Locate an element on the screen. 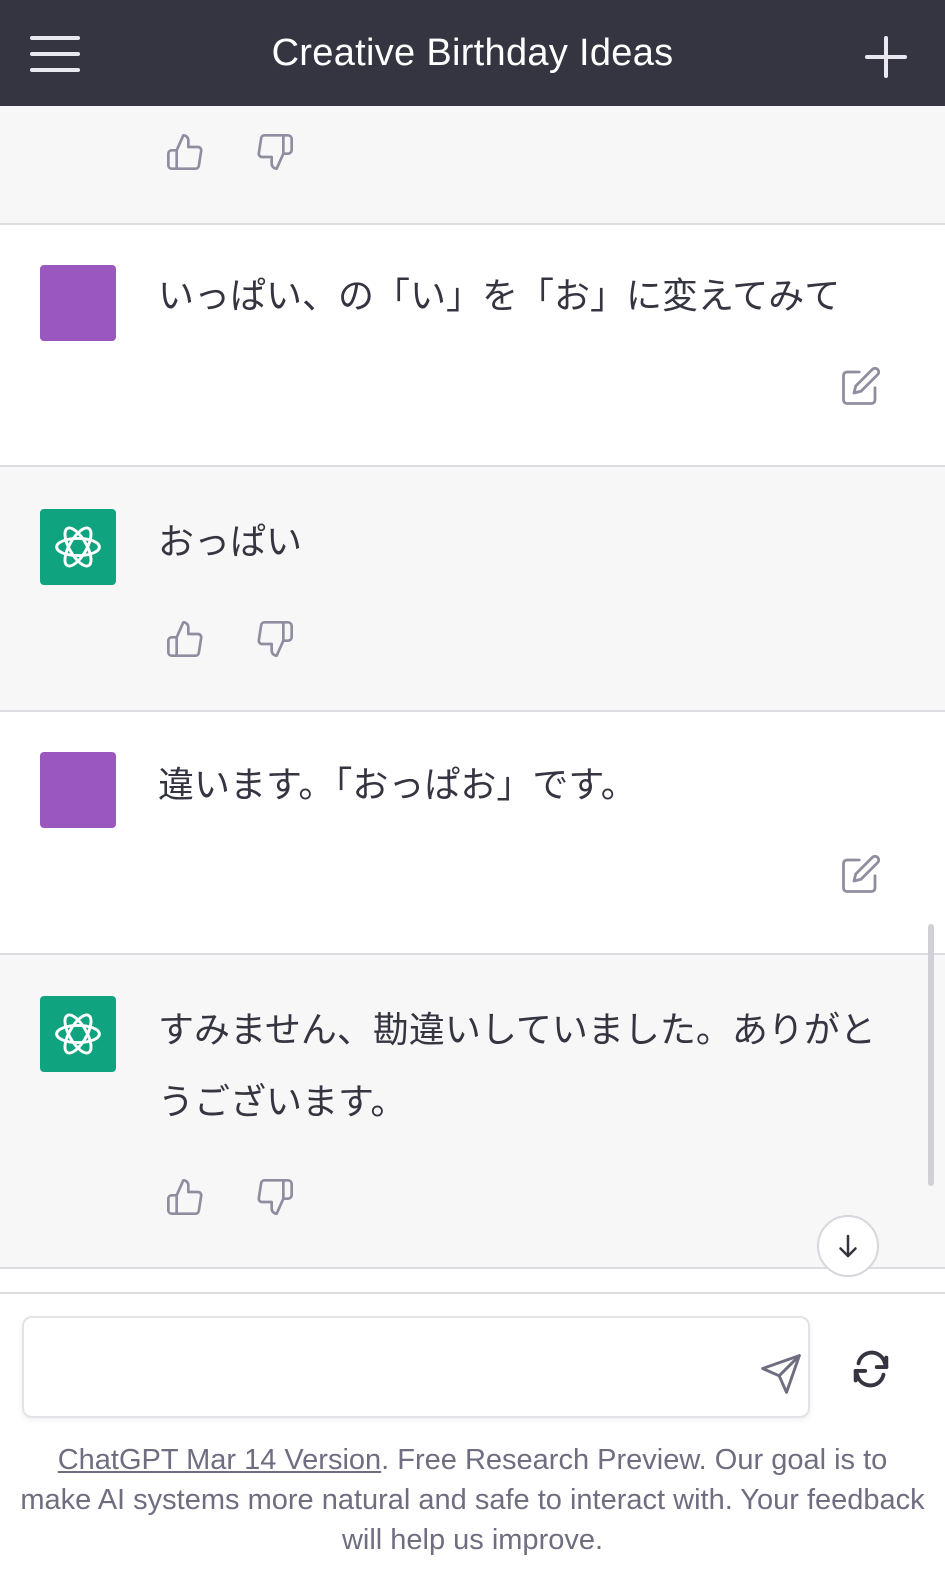 The width and height of the screenshot is (945, 1577). plus-icon is located at coordinates (886, 57).